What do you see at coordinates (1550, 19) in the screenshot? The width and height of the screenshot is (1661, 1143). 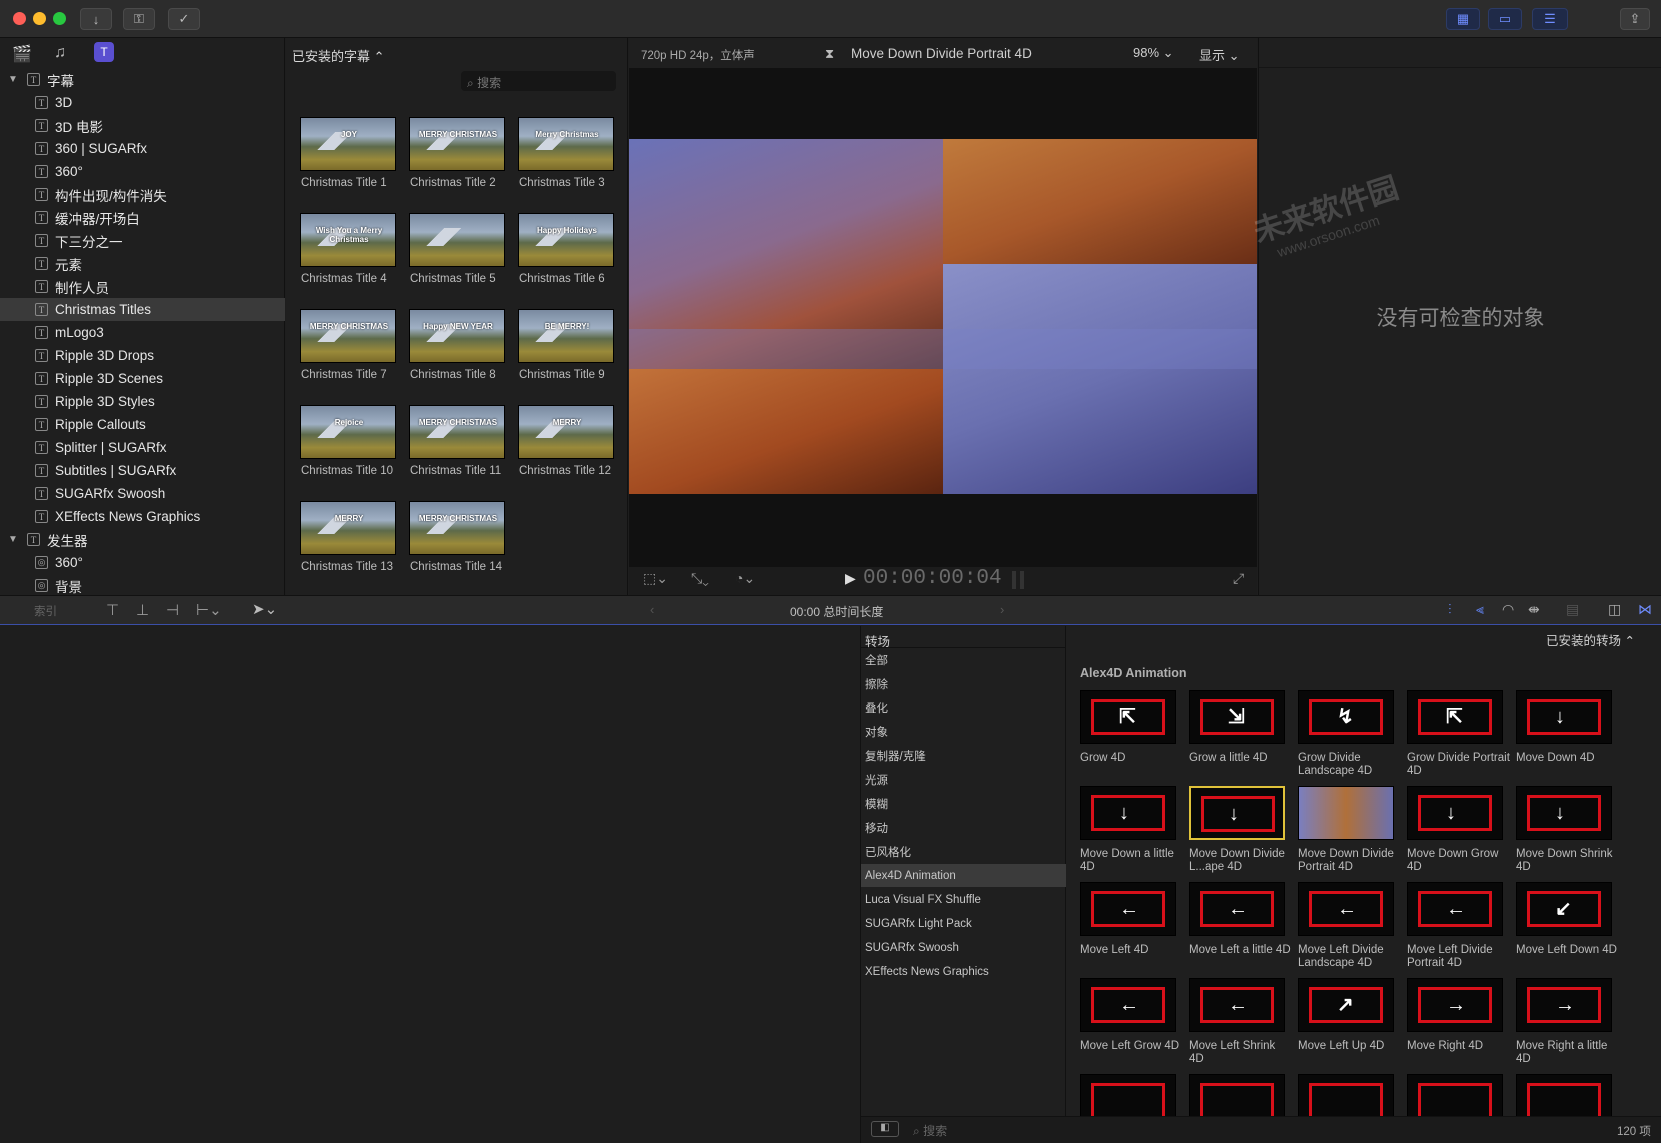 I see `inspector-toggle-button: ☰` at bounding box center [1550, 19].